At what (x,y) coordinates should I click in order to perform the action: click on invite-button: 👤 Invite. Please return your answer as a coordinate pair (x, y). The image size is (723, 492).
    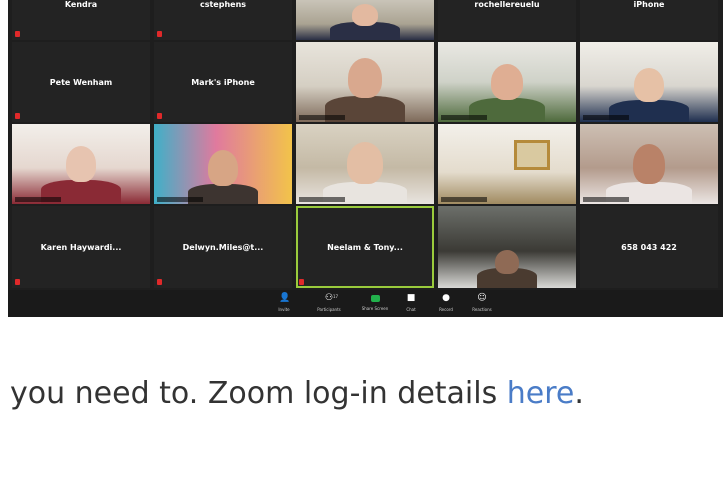
    Looking at the image, I should click on (284, 303).